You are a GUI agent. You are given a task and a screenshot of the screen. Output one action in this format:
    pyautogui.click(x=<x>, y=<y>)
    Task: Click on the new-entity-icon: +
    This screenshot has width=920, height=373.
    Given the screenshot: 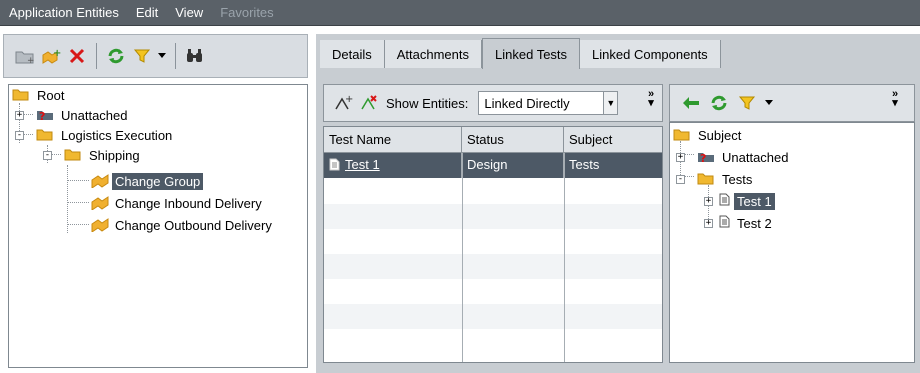 What is the action you would take?
    pyautogui.click(x=51, y=56)
    